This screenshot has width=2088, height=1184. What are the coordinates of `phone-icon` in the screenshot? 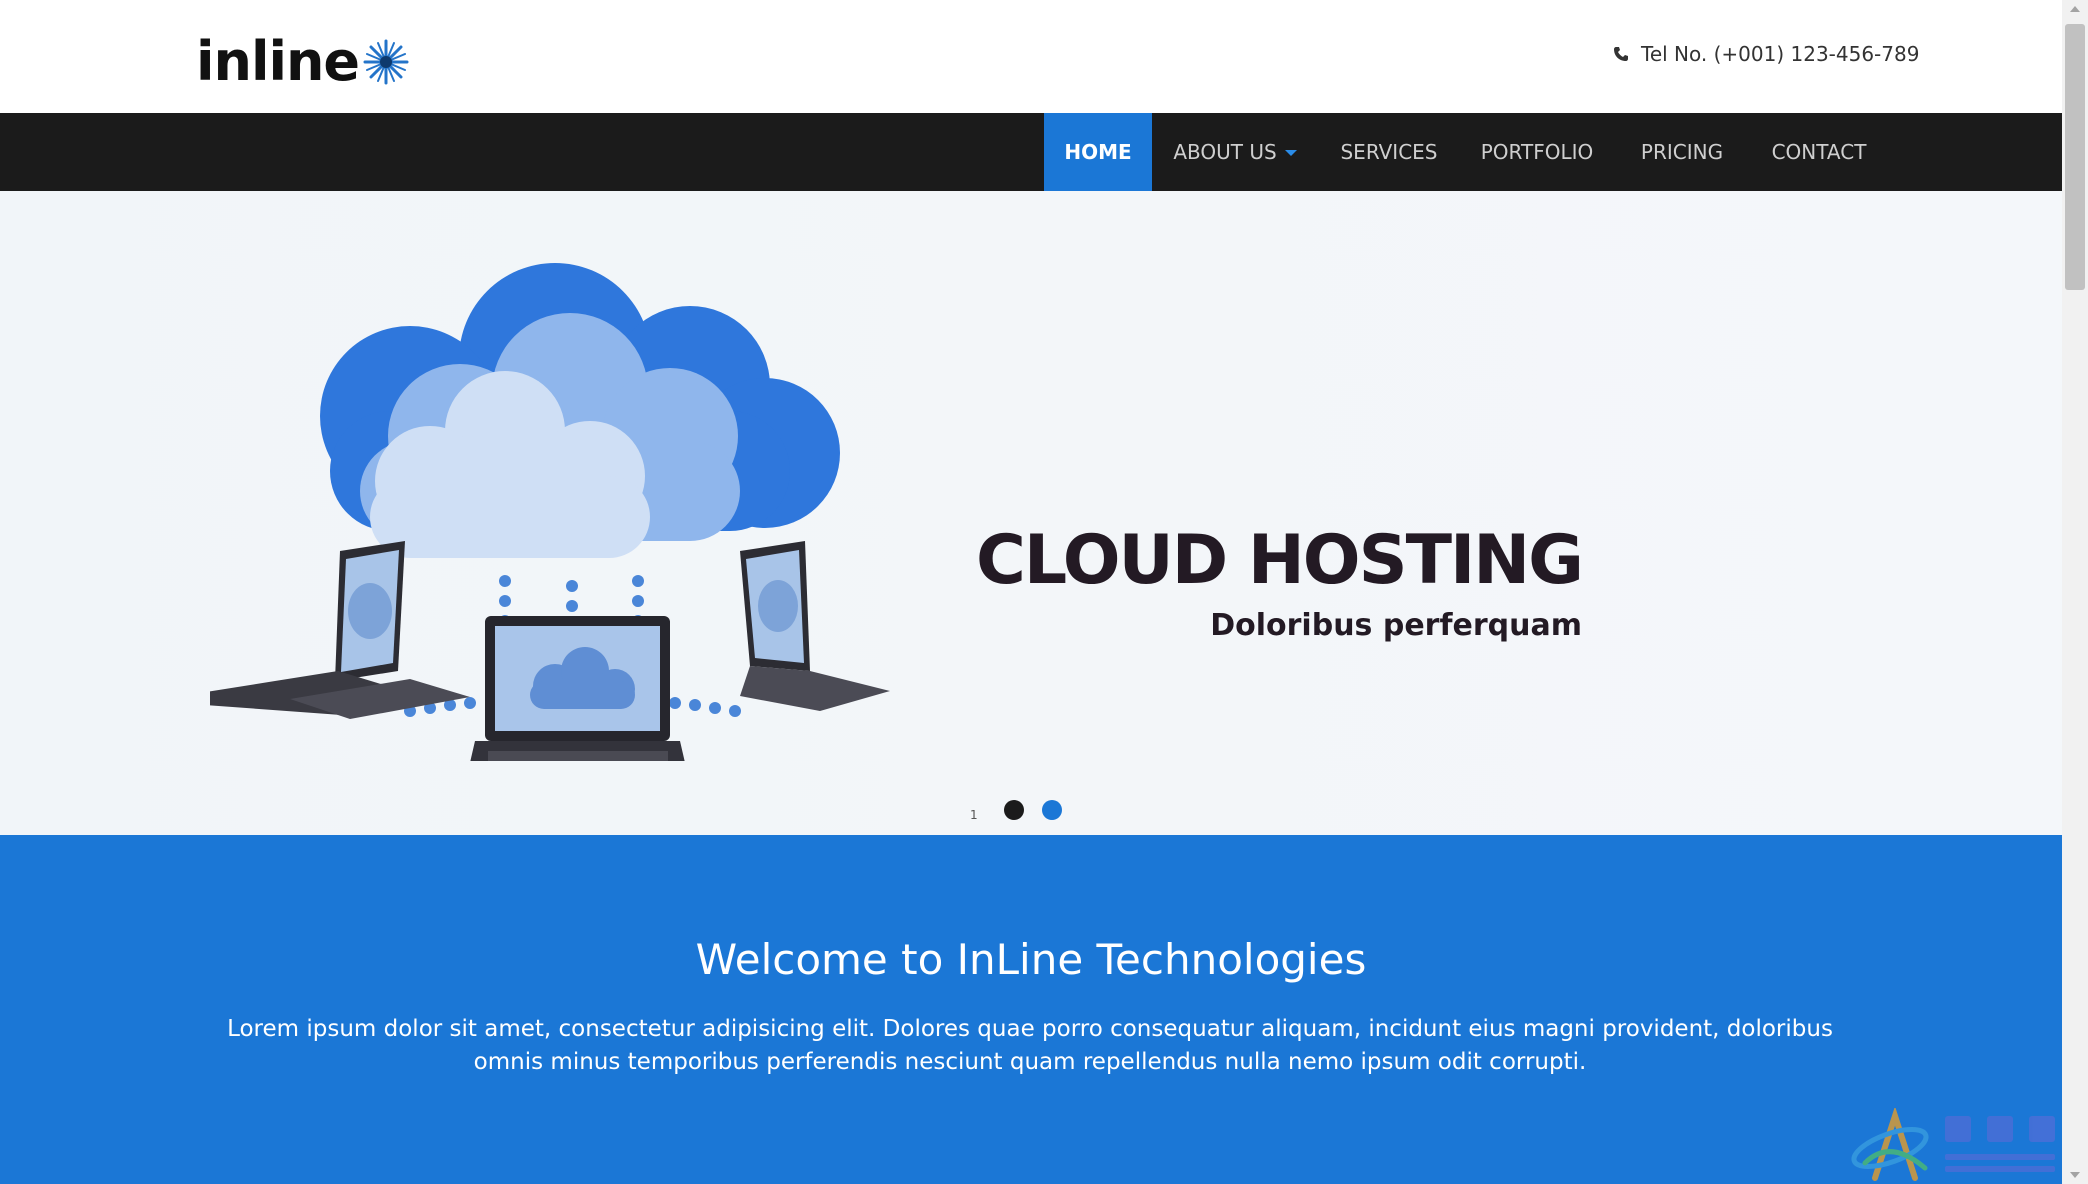 It's located at (1621, 54).